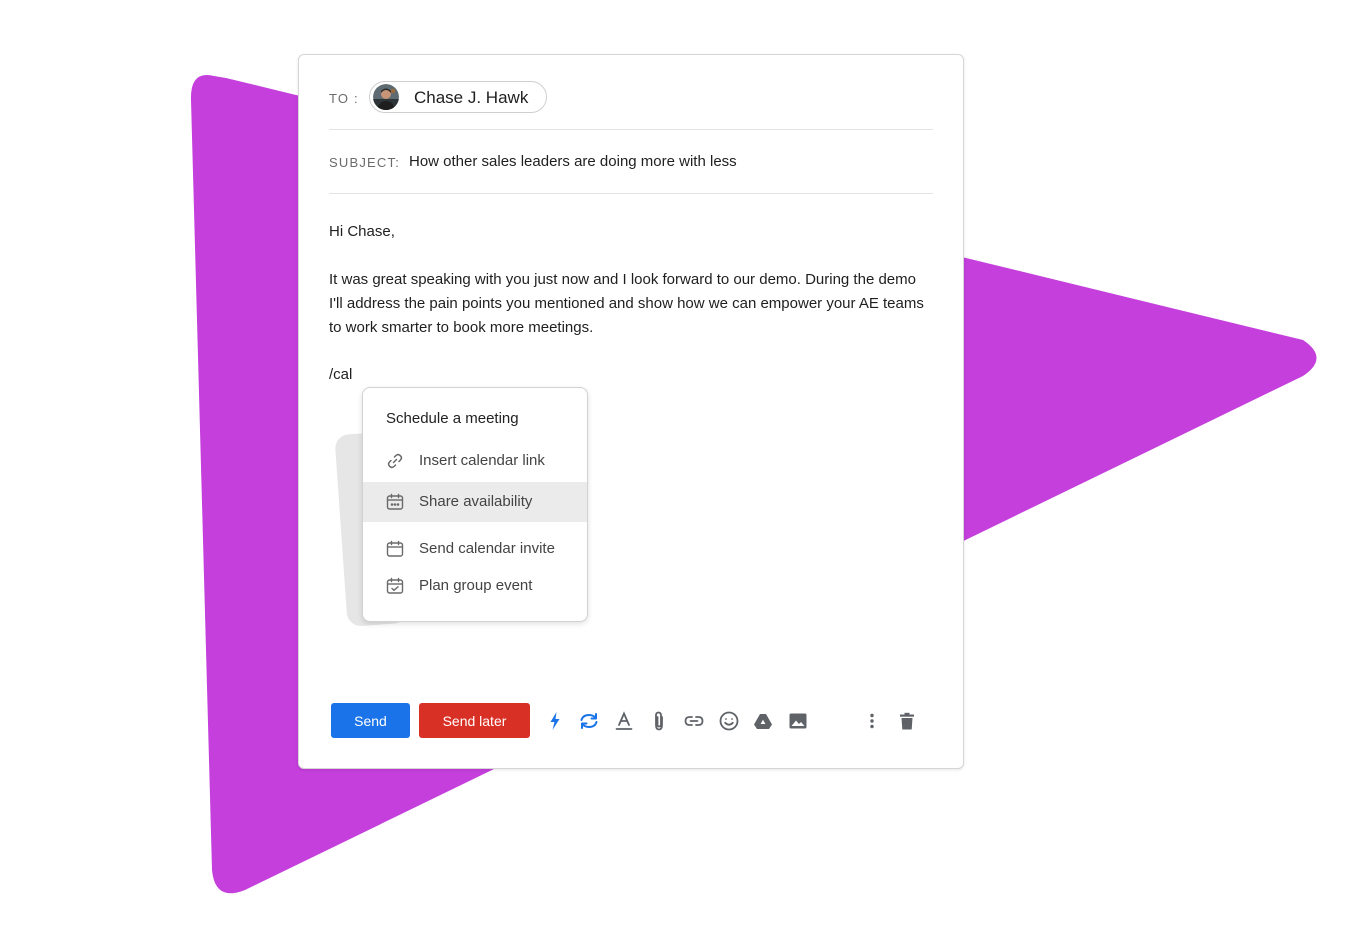 The width and height of the screenshot is (1357, 946). I want to click on more-icon, so click(872, 721).